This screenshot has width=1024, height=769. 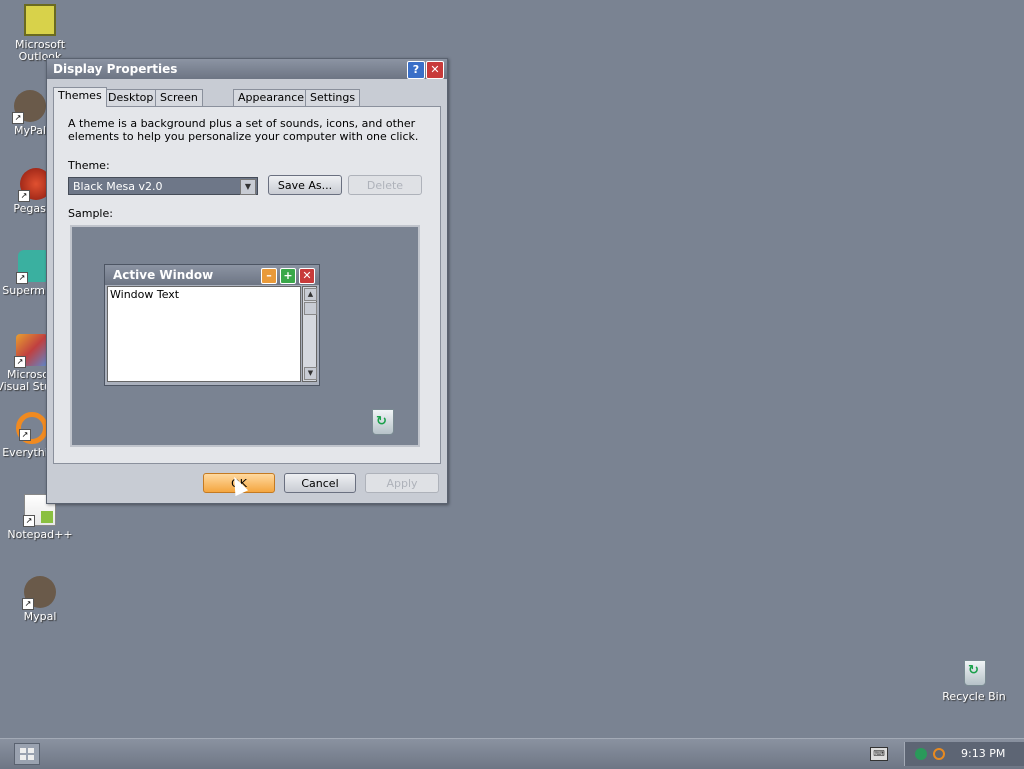 I want to click on help-button: ?, so click(x=416, y=70).